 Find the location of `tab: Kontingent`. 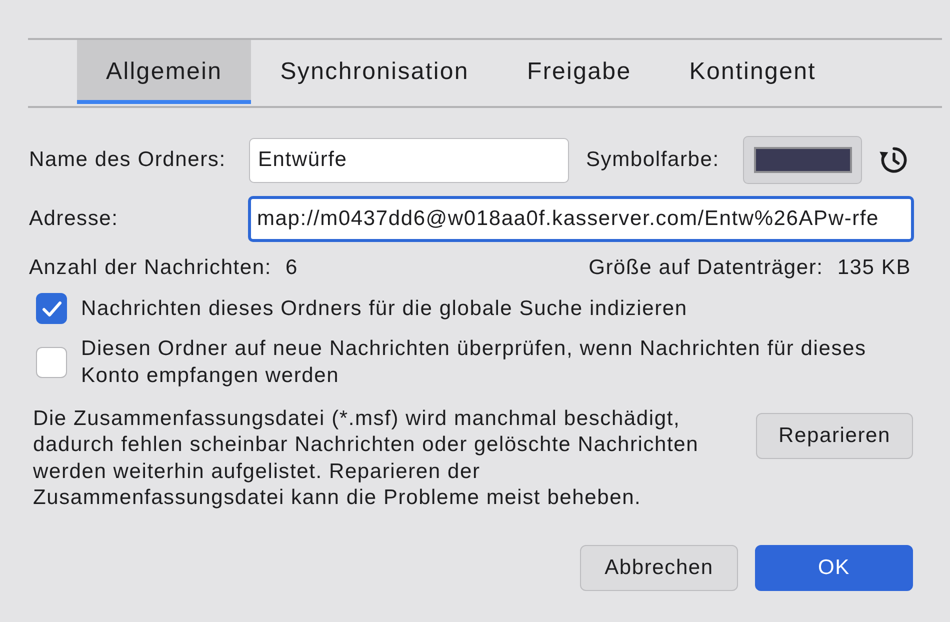

tab: Kontingent is located at coordinates (753, 72).